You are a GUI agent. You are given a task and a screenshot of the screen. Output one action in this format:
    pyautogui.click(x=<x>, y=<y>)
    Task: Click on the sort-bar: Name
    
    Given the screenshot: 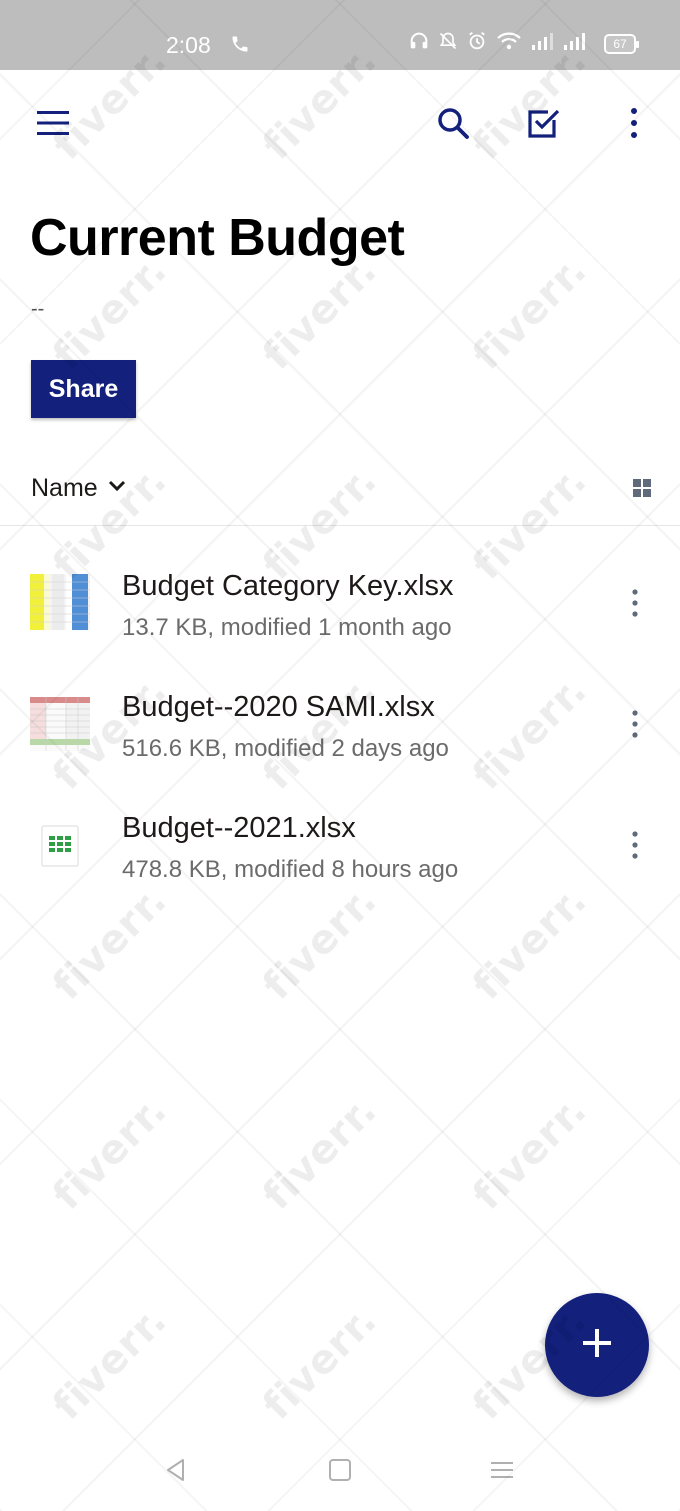 What is the action you would take?
    pyautogui.click(x=340, y=494)
    